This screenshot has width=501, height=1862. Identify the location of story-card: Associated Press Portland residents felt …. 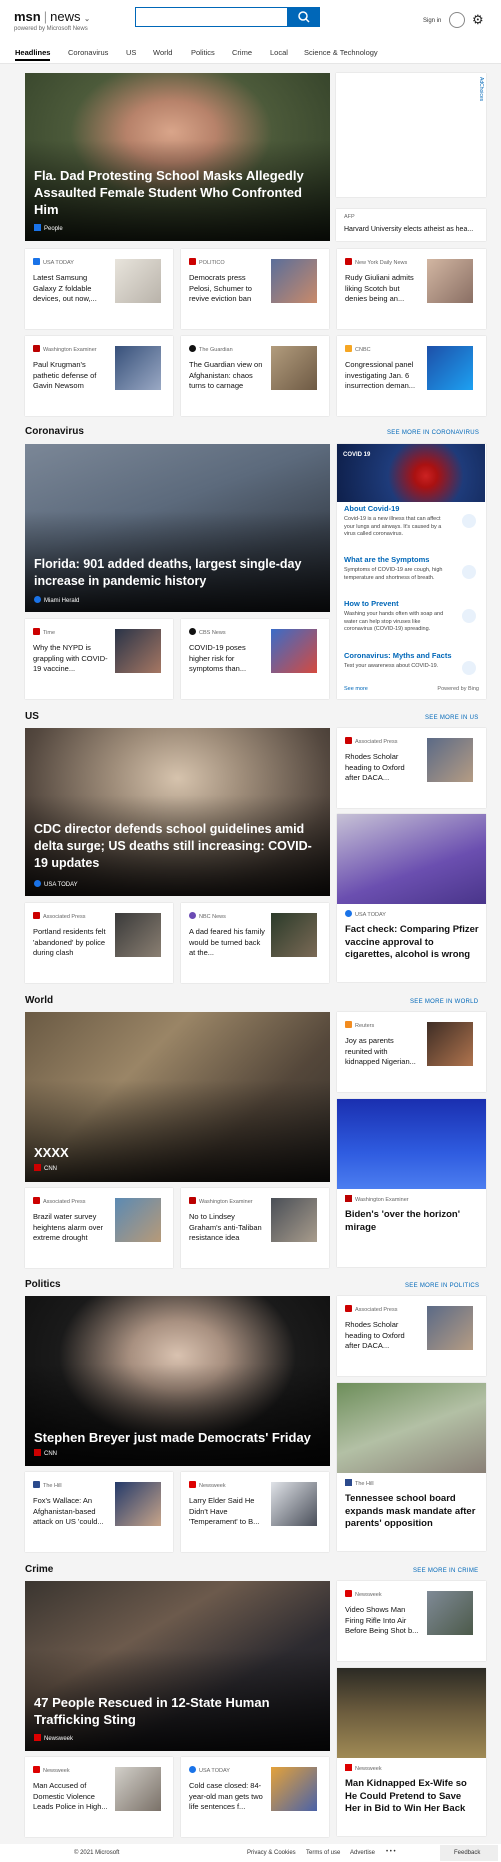
(99, 943).